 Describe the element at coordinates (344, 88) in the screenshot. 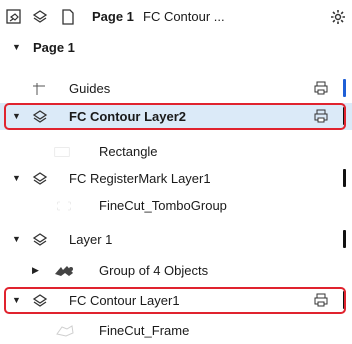

I see `guides-color-bar` at that location.